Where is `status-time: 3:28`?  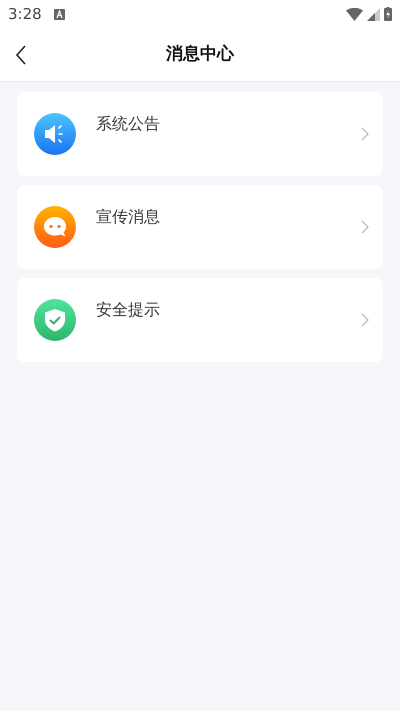 status-time: 3:28 is located at coordinates (25, 14).